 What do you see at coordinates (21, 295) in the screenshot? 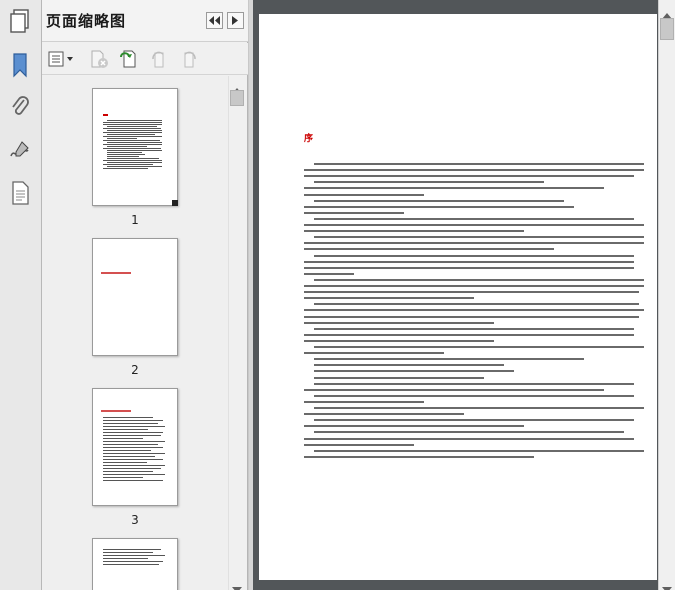
I see `navigation-rail` at bounding box center [21, 295].